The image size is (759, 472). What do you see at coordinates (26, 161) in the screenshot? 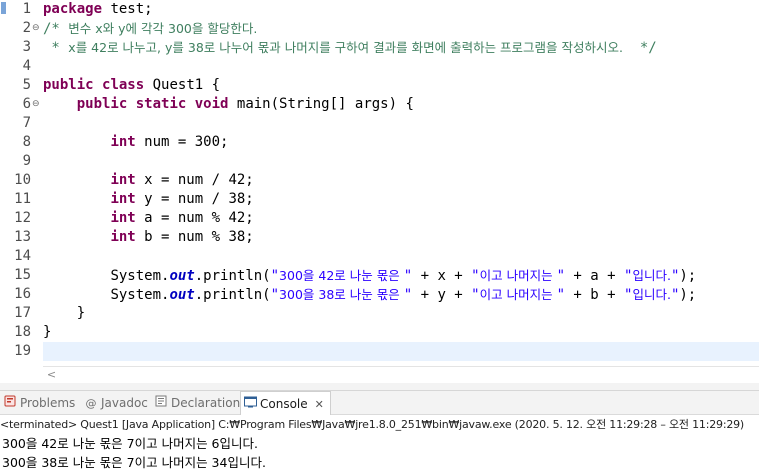
I see `line-number: 9` at bounding box center [26, 161].